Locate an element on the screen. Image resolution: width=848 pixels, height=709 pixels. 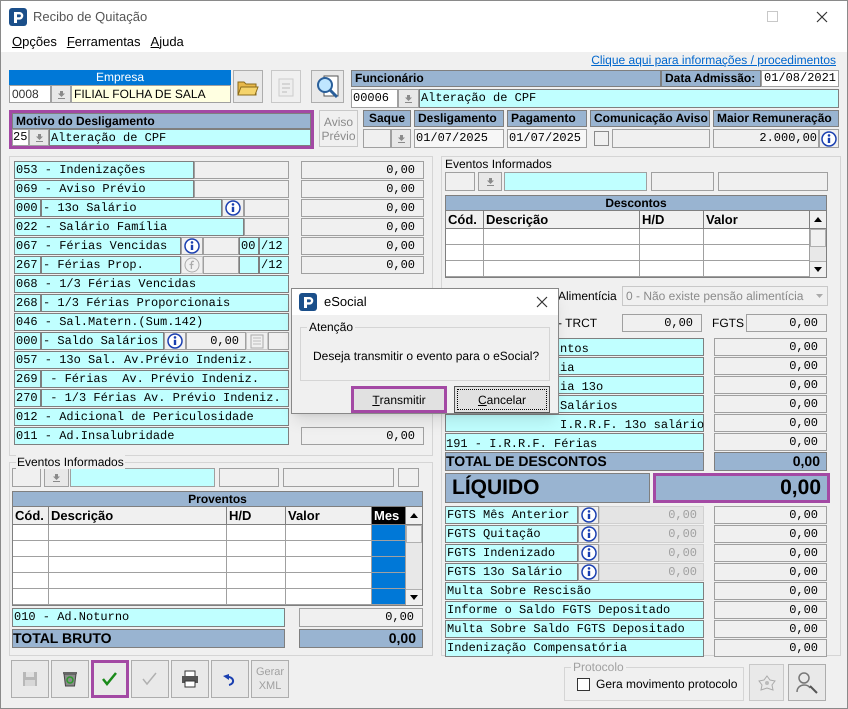
count-field: 00 is located at coordinates (249, 246).